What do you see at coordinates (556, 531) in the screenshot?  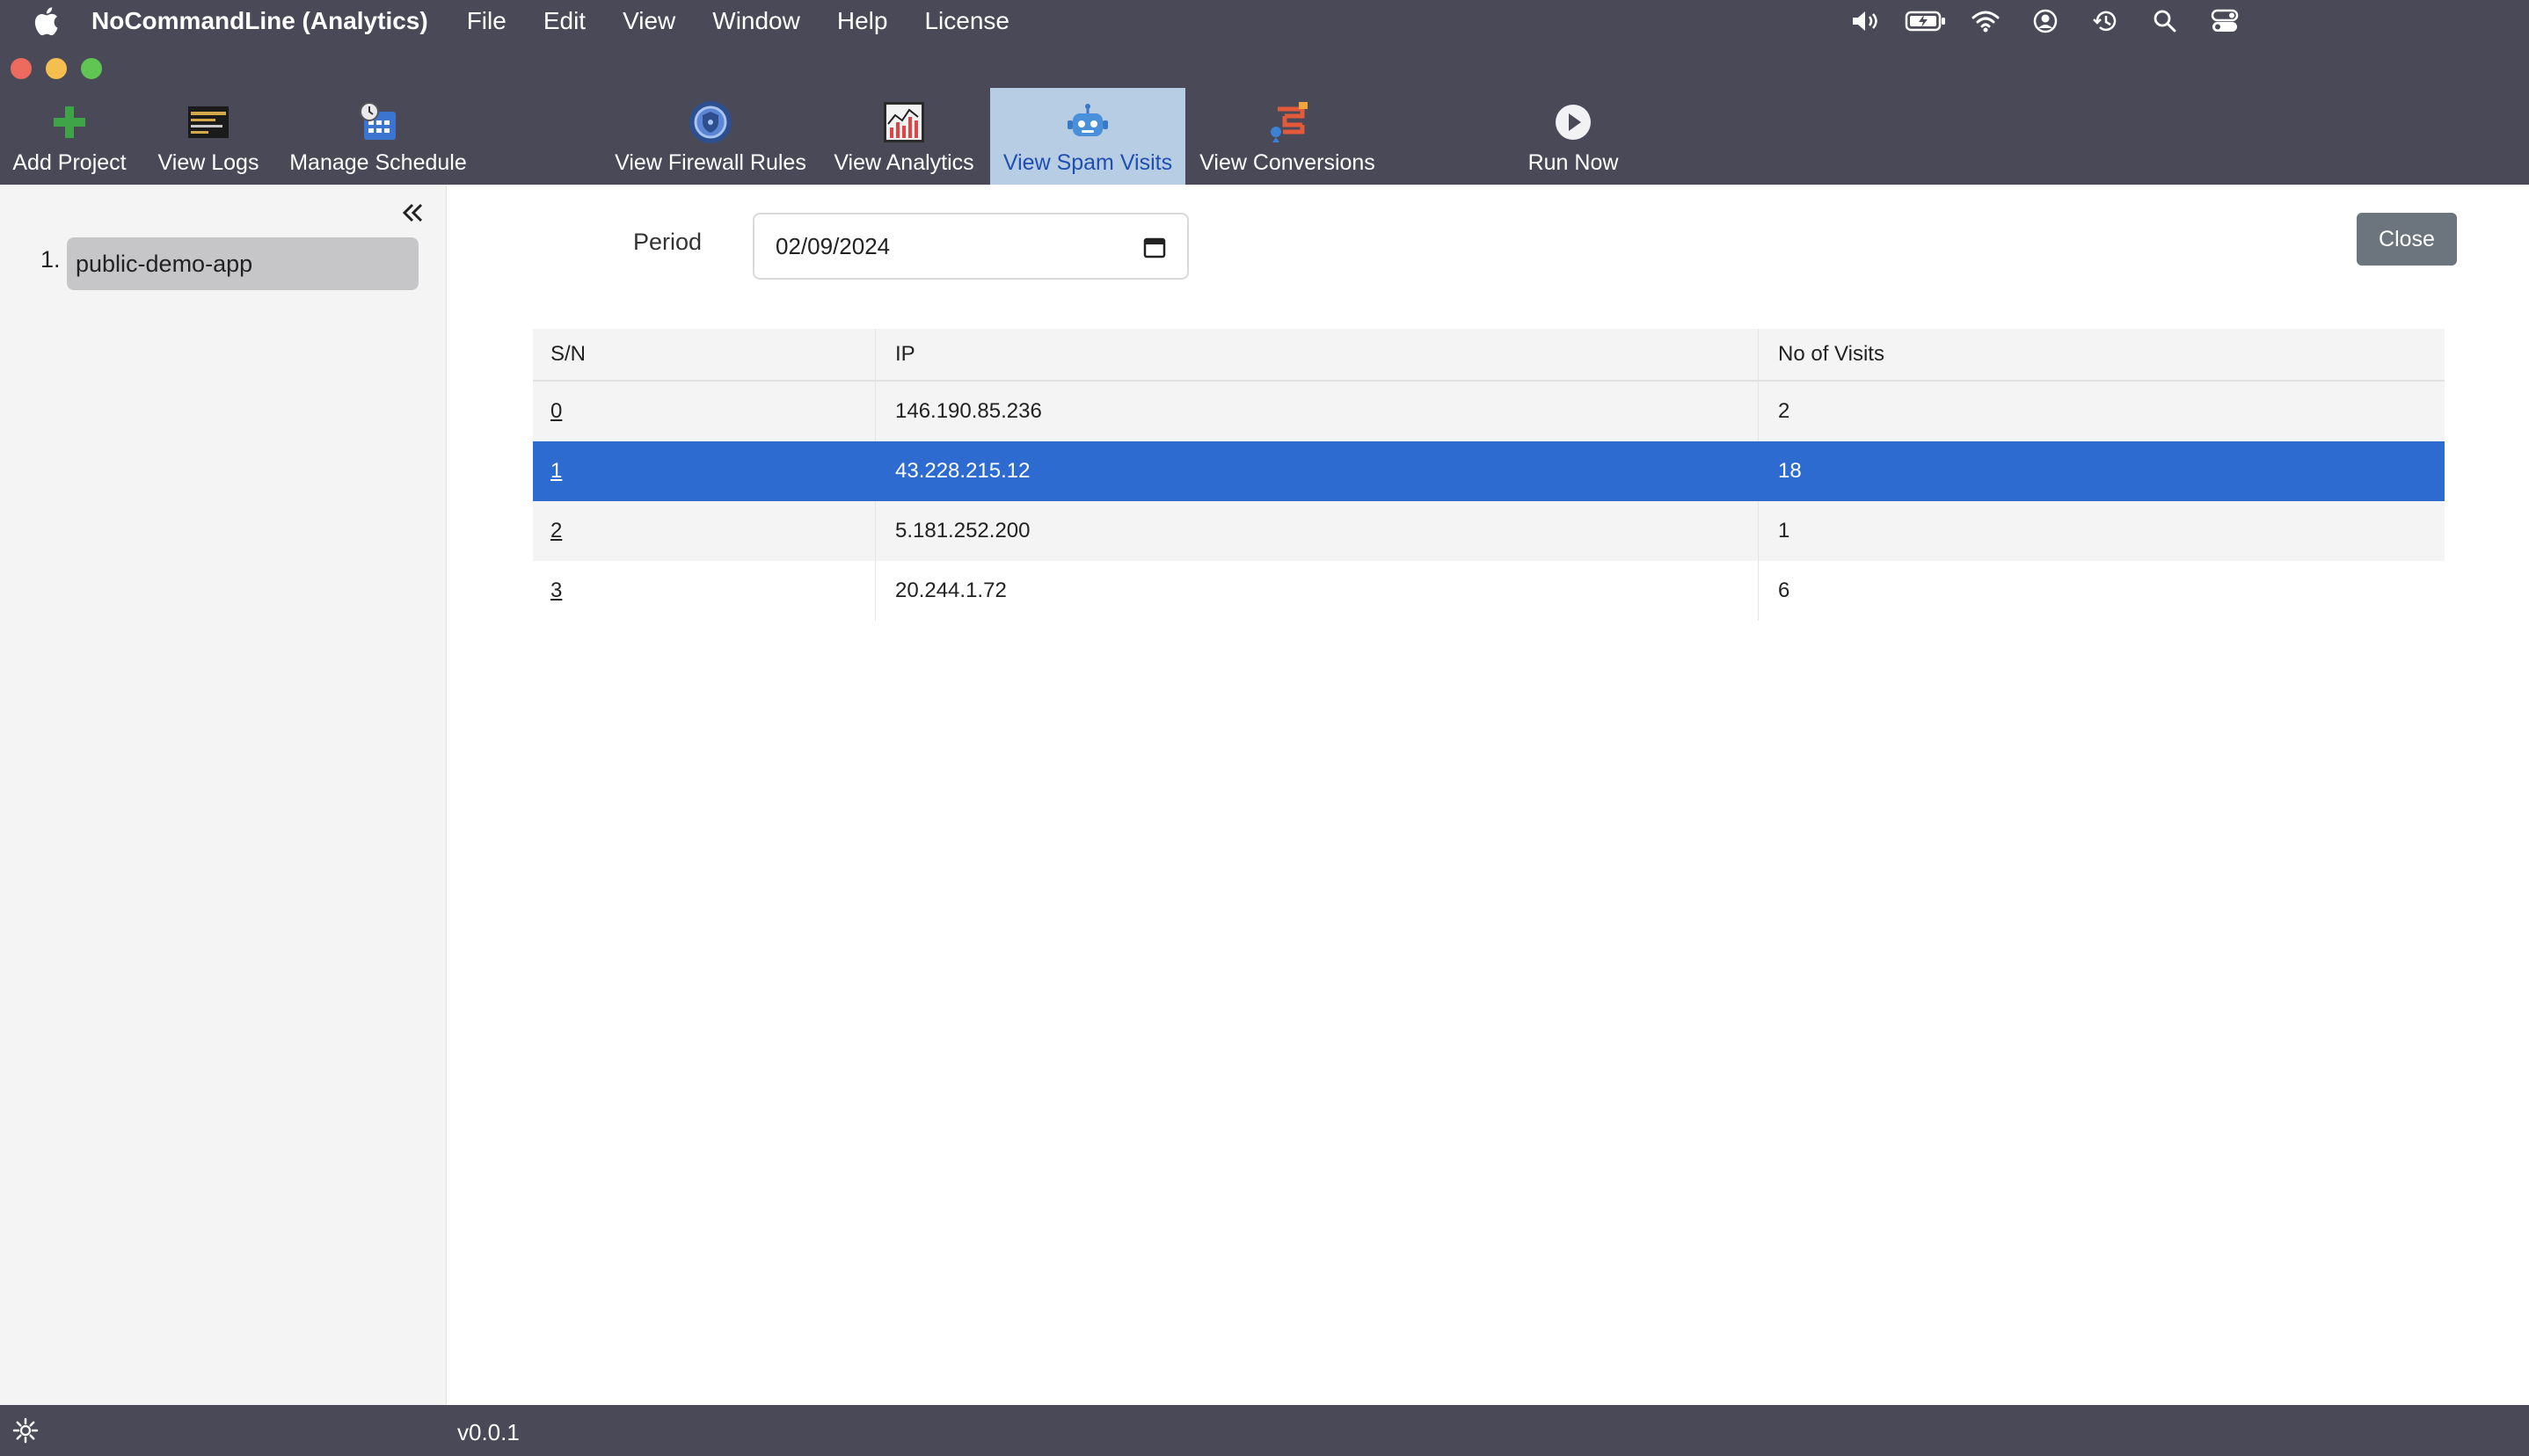 I see `row-link: 2` at bounding box center [556, 531].